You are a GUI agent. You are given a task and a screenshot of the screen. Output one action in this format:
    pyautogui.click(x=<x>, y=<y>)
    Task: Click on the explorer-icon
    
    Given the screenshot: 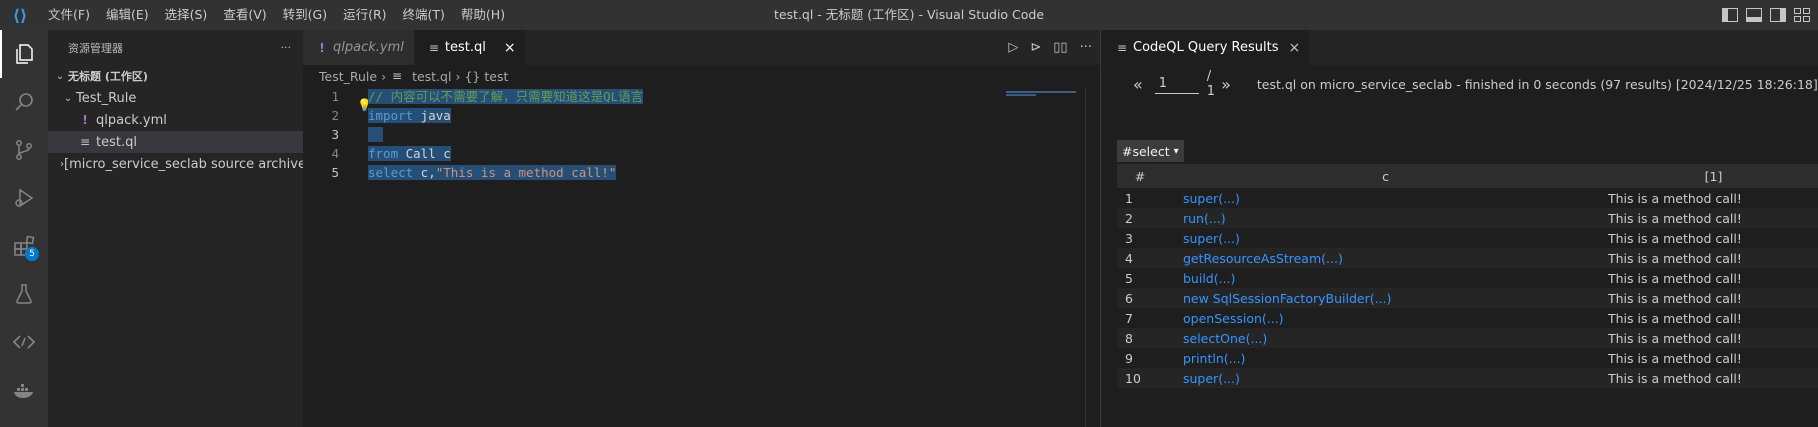 What is the action you would take?
    pyautogui.click(x=24, y=54)
    